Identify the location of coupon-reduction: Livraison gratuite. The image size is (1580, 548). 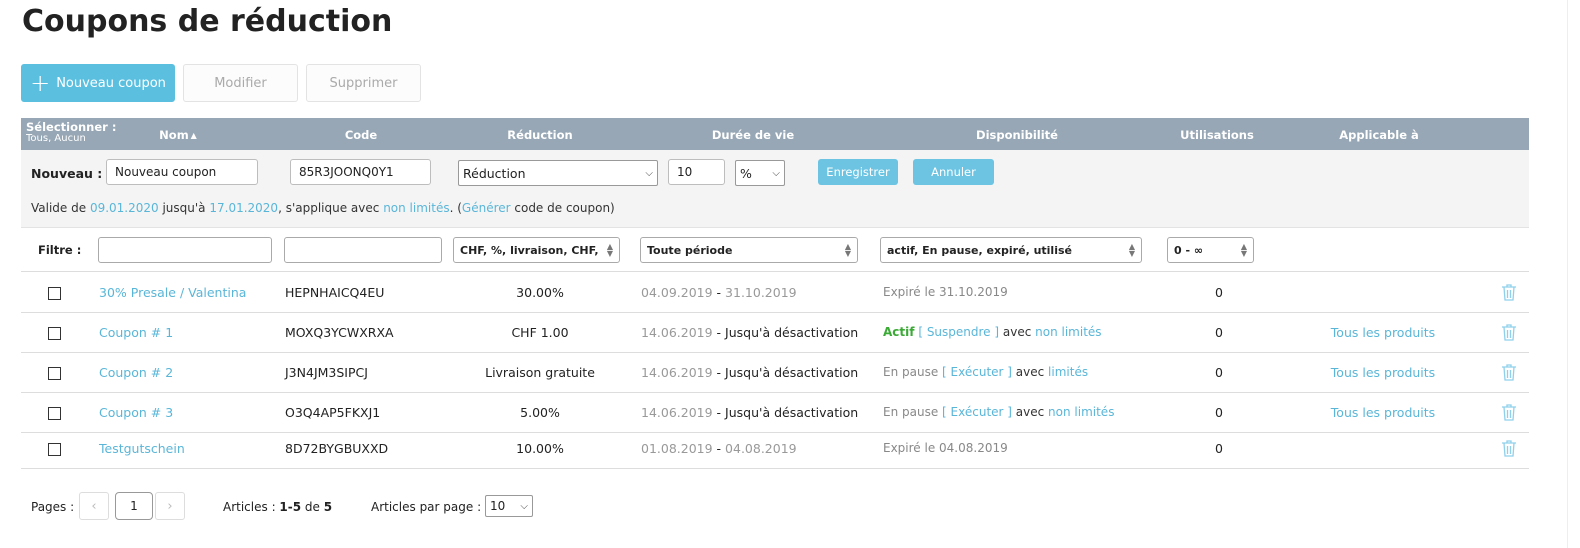
(540, 372).